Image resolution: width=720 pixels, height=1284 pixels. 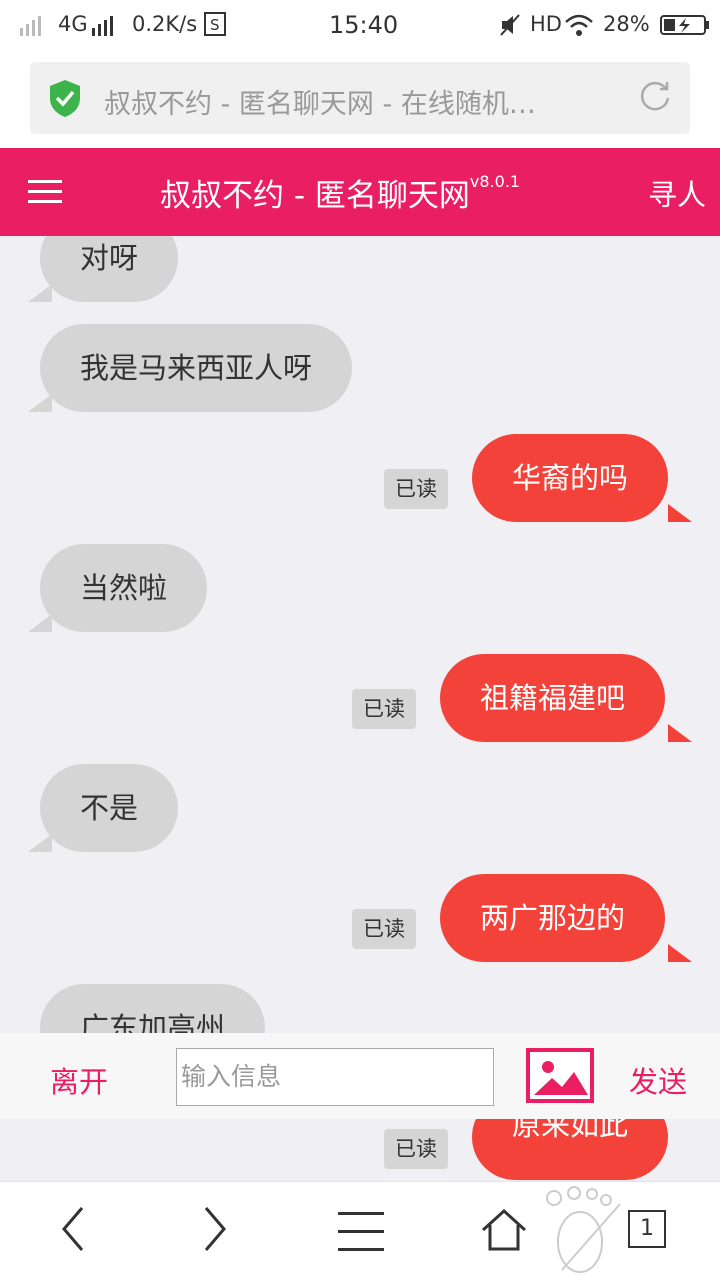 I want to click on battery-icon, so click(x=685, y=27).